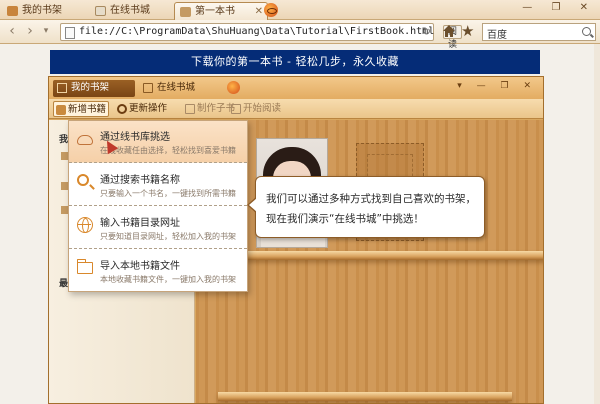 The image size is (600, 404). I want to click on app-tab-online-store: 在线书城, so click(175, 88).